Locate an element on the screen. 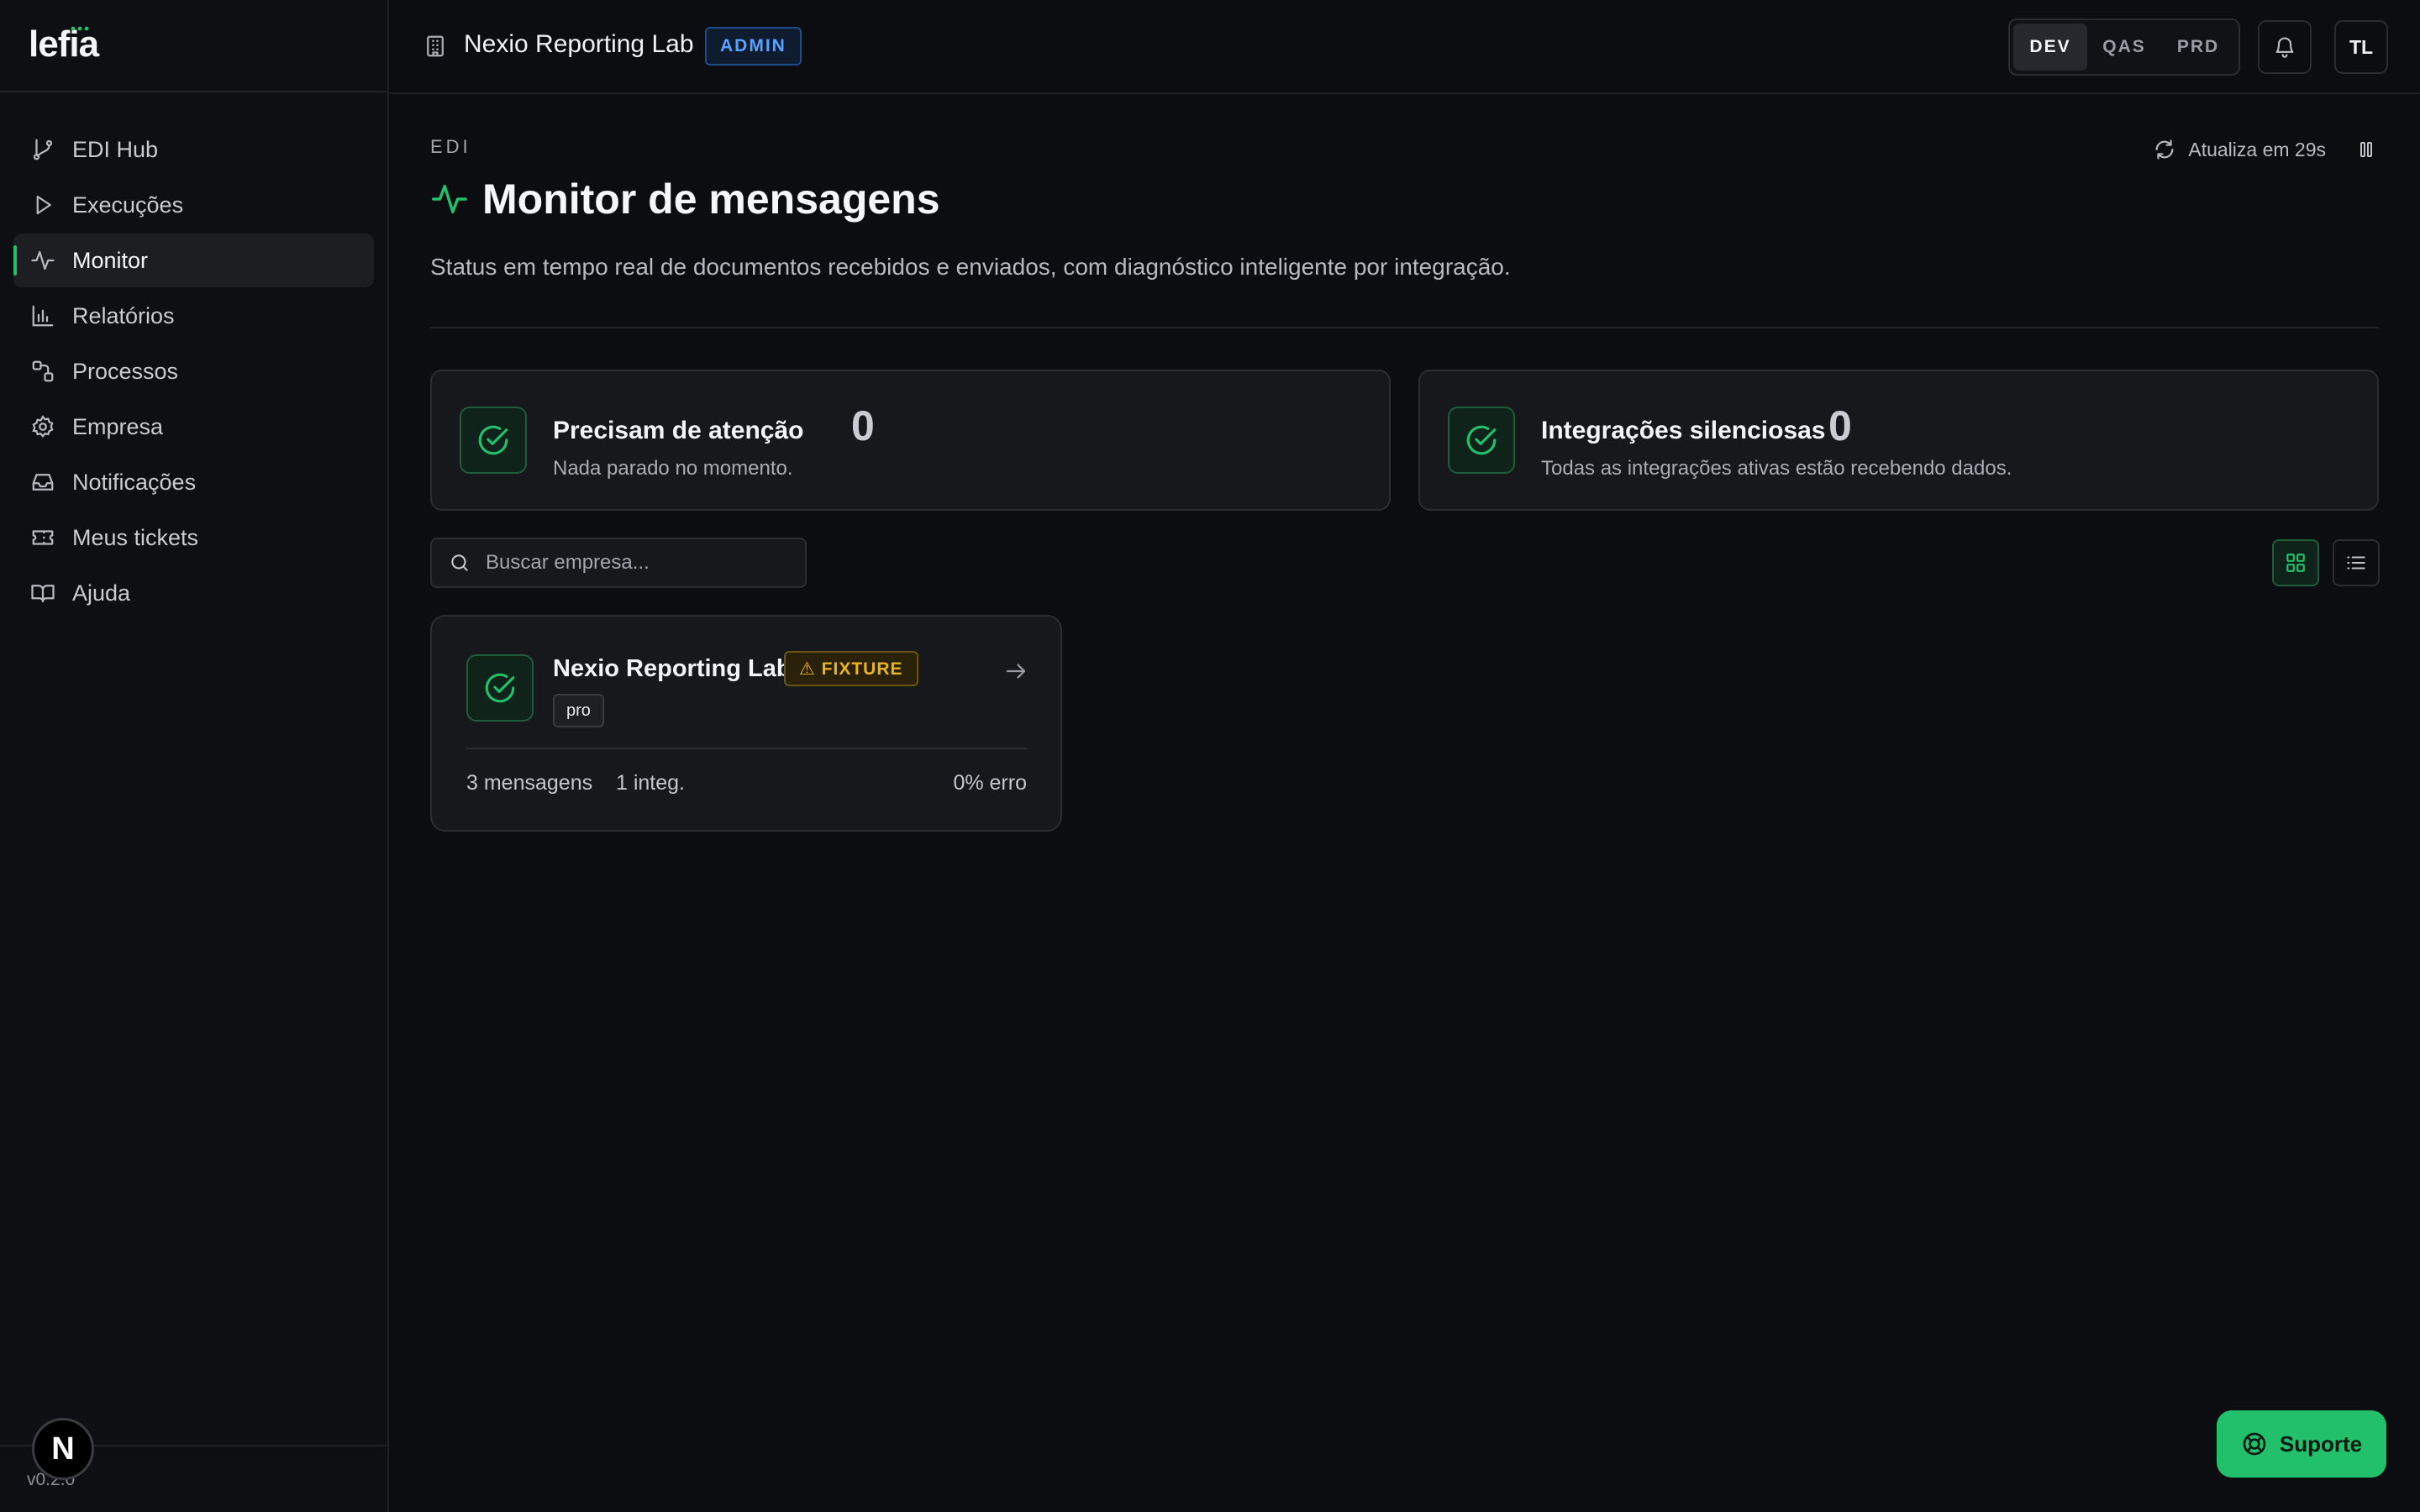 This screenshot has height=1512, width=2420. sidebar-item-monitor: Monitor is located at coordinates (193, 260).